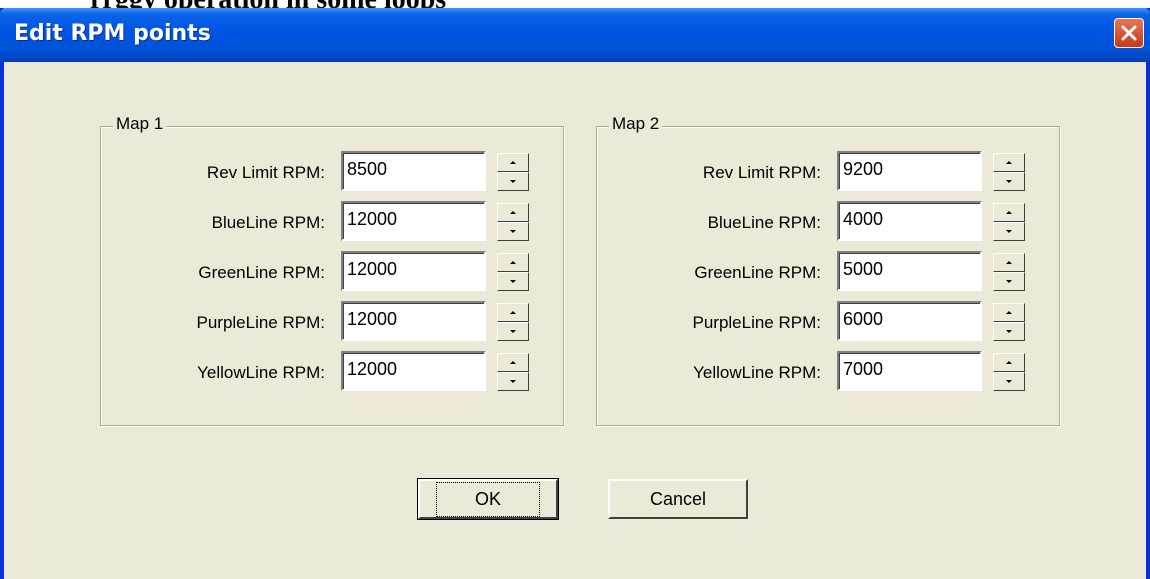 The height and width of the screenshot is (579, 1150). What do you see at coordinates (413, 221) in the screenshot?
I see `map1-blueline-input: 12000` at bounding box center [413, 221].